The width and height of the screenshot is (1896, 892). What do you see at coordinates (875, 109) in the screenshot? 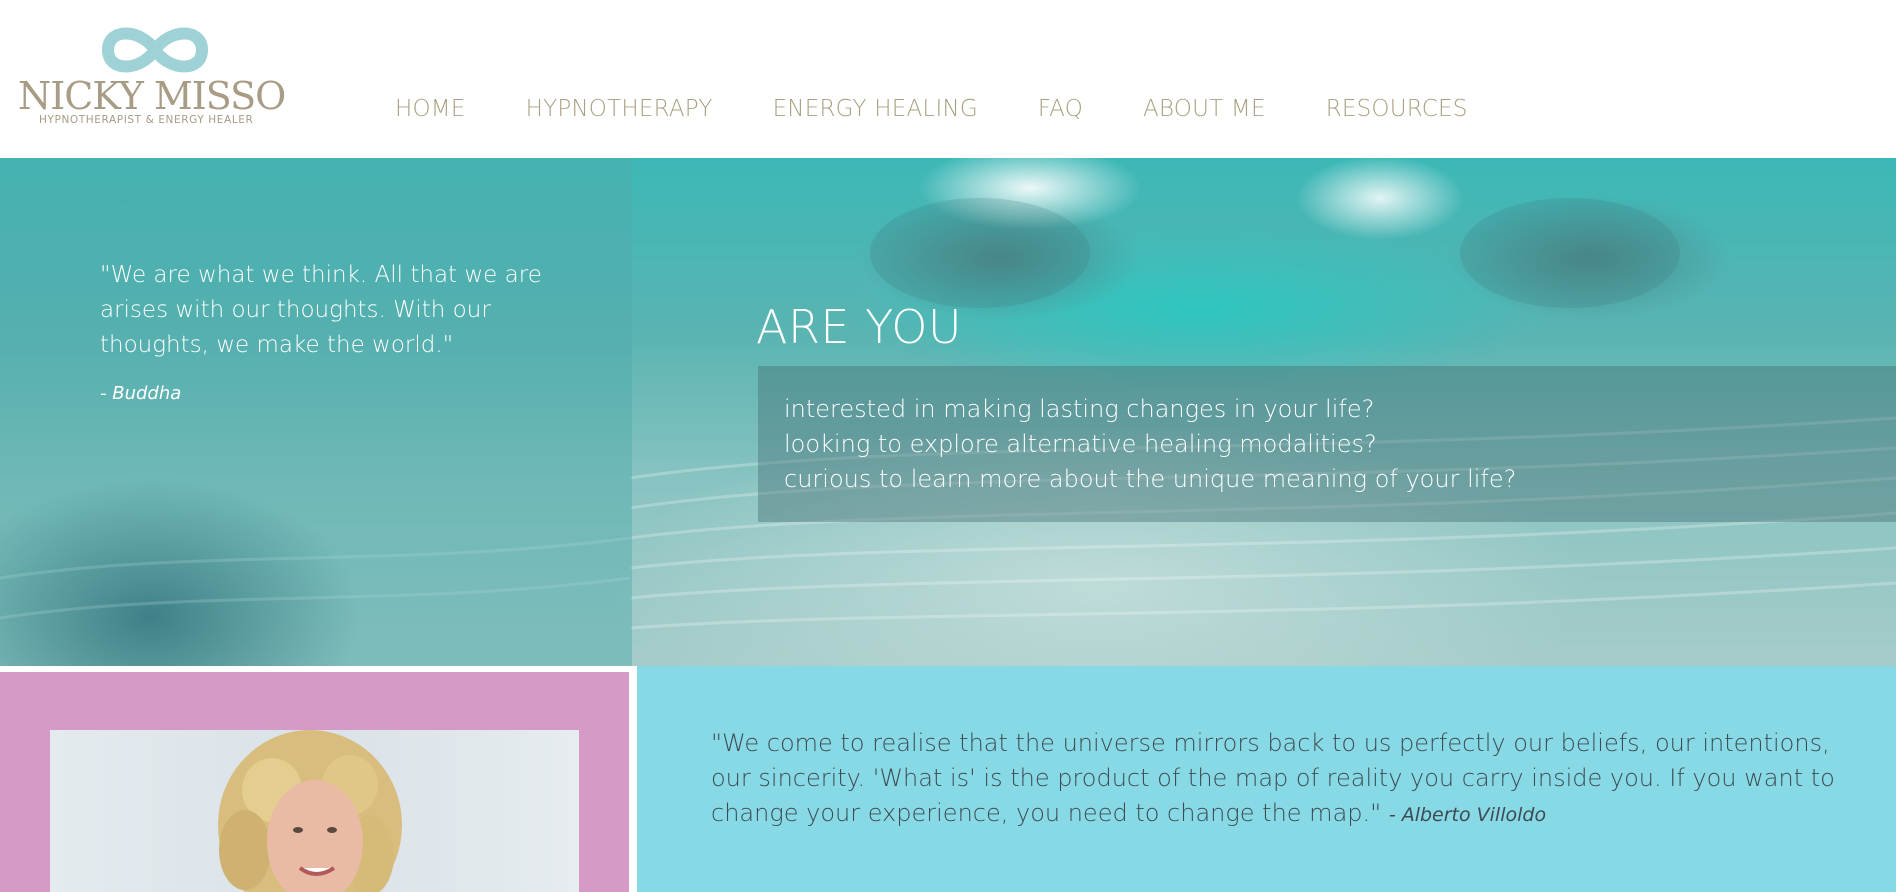
I see `nav-item-energy-healing: ENERGY HEALING` at bounding box center [875, 109].